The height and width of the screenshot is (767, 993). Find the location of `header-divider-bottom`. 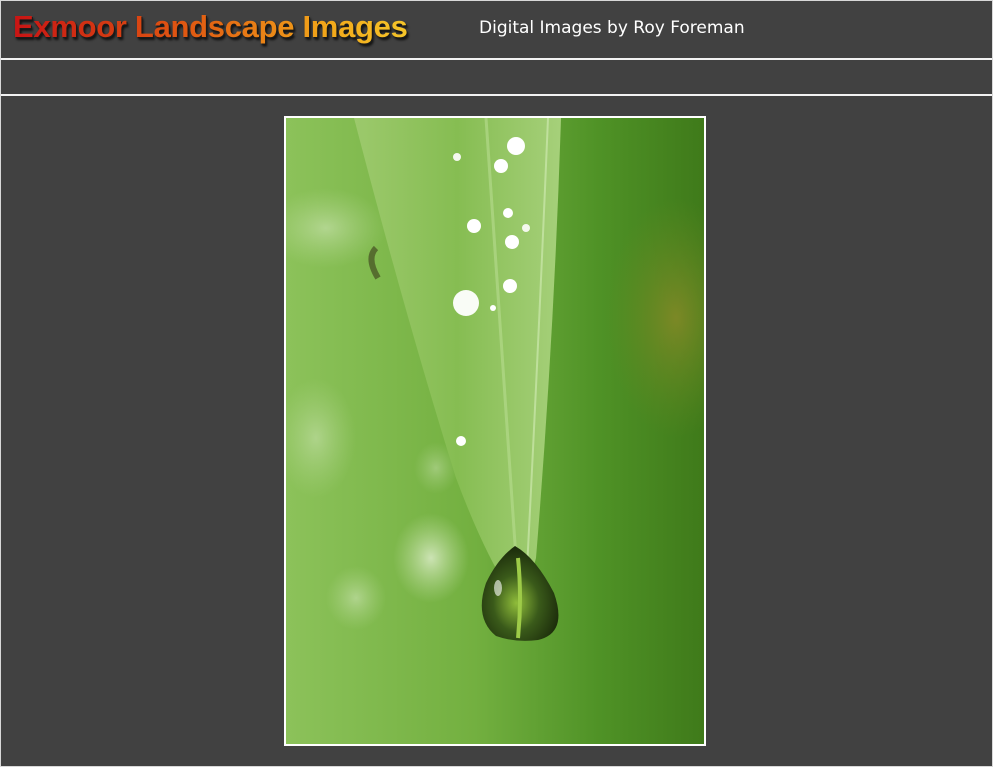

header-divider-bottom is located at coordinates (496, 95).